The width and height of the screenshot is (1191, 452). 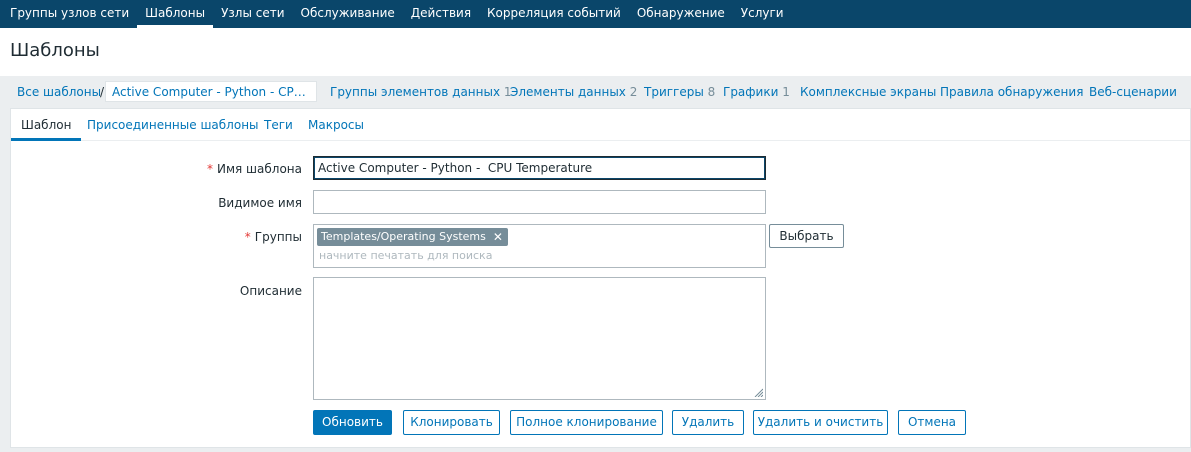 I want to click on template-name-label: * Имя шаблона, so click(x=254, y=169).